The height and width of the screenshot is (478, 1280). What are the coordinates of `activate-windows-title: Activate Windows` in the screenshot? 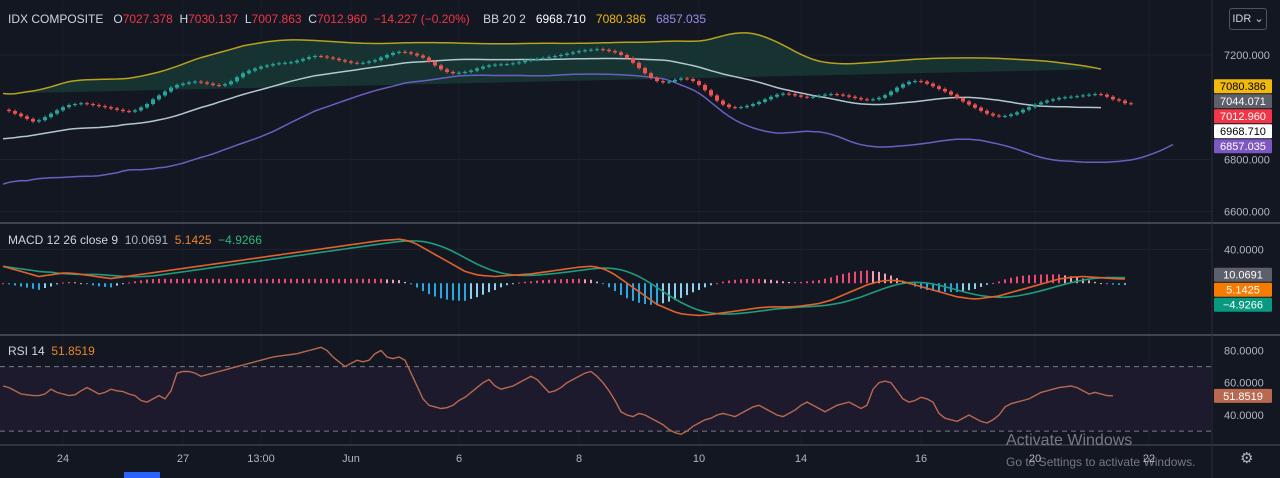 It's located at (1069, 440).